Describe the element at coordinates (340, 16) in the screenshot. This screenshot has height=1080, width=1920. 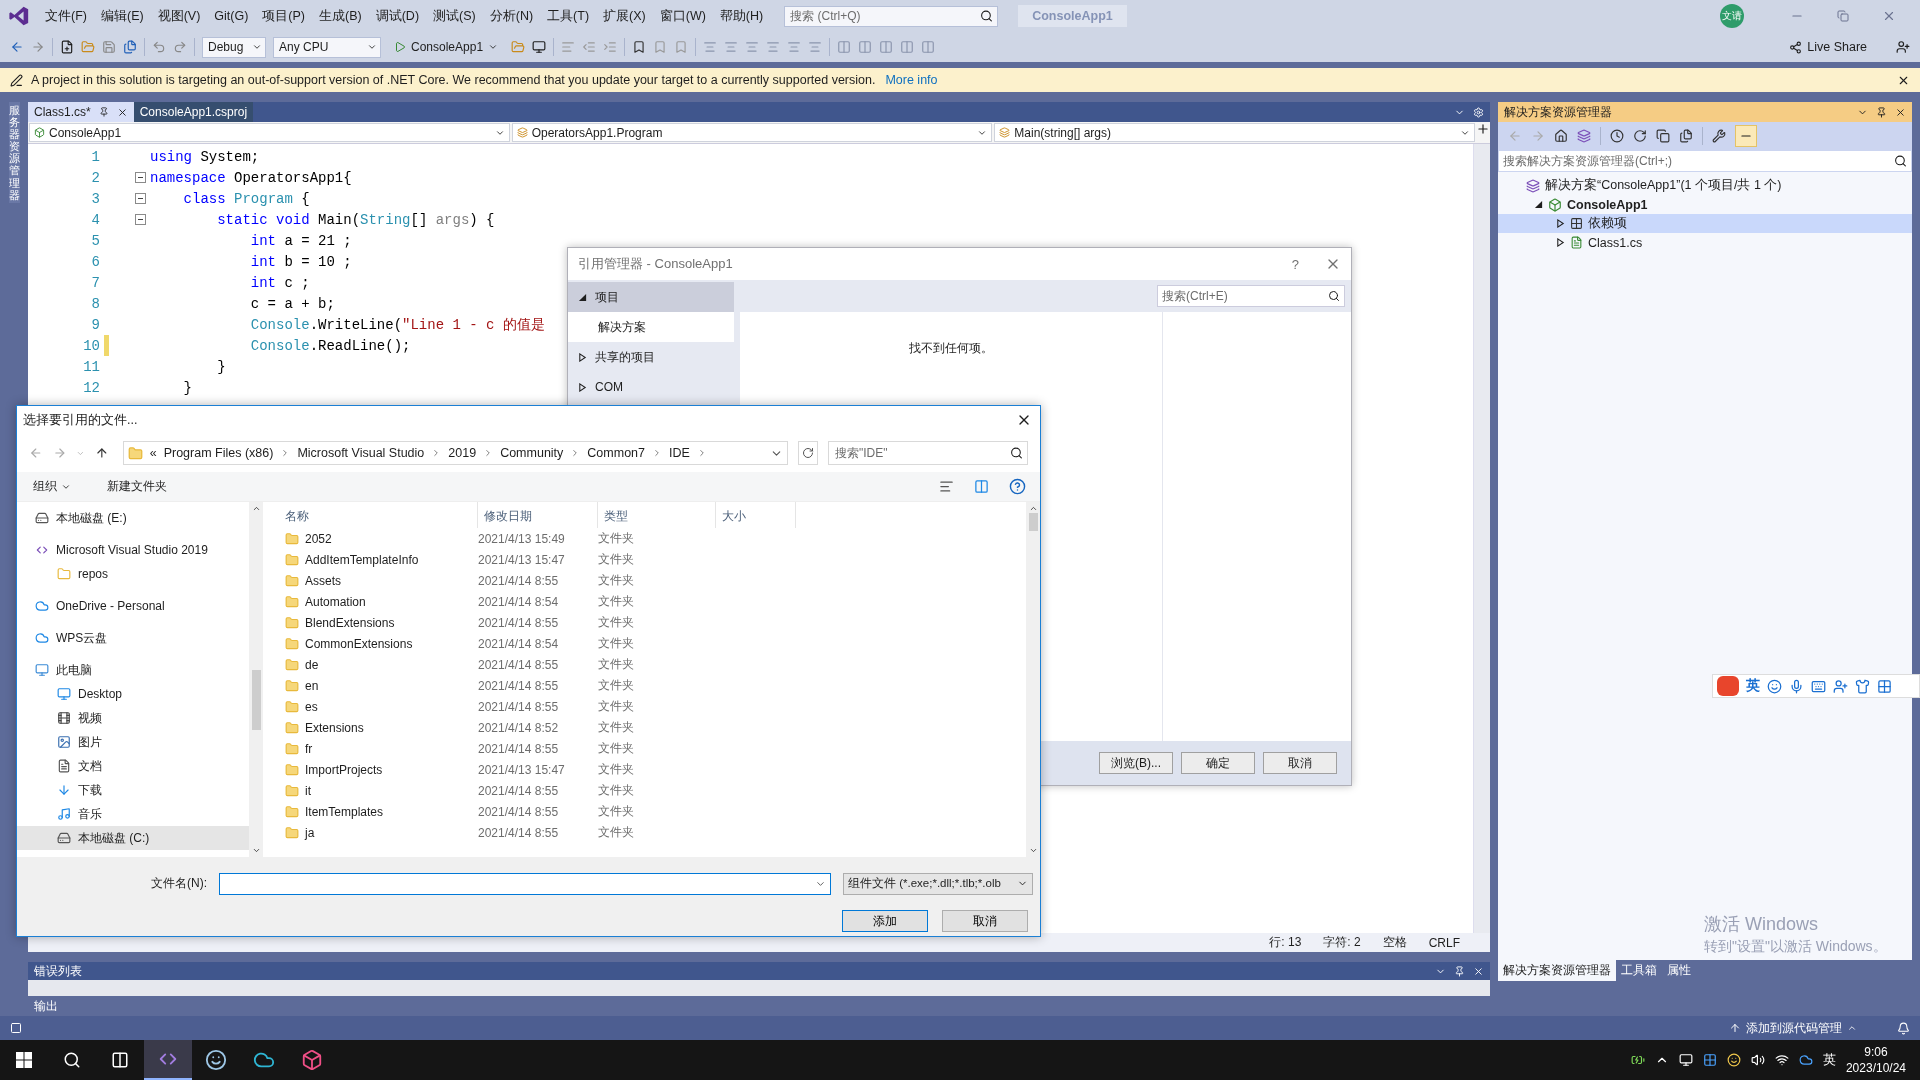
I see `menu-item: 生成(B)` at that location.